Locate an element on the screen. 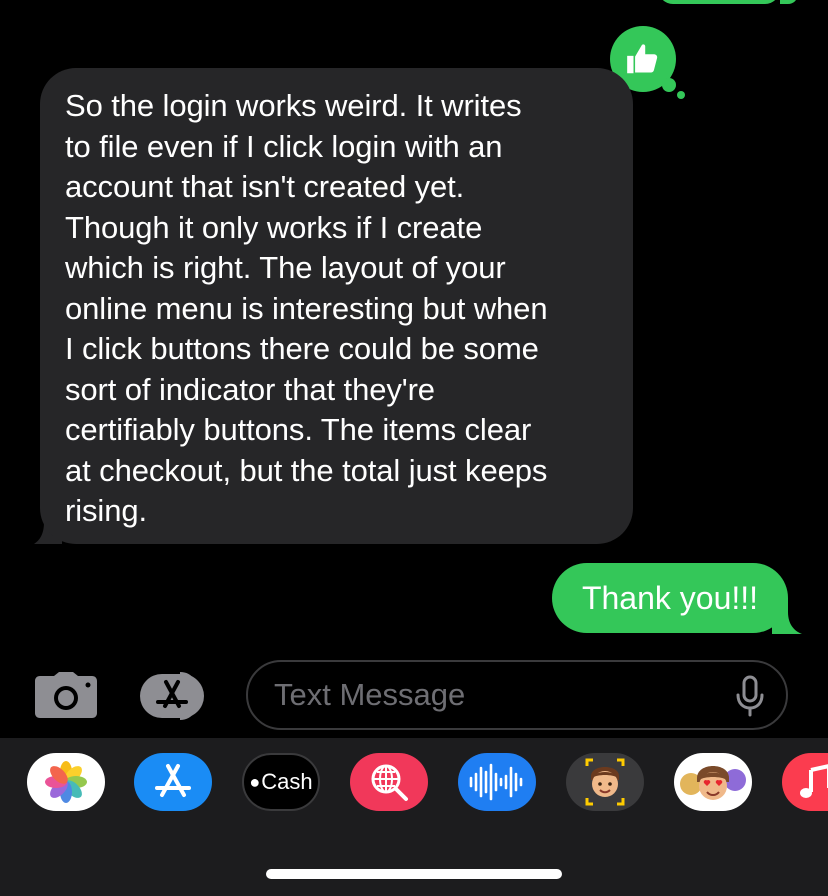 The image size is (828, 896). outgoing-message-text: Thank you!!! is located at coordinates (670, 597).